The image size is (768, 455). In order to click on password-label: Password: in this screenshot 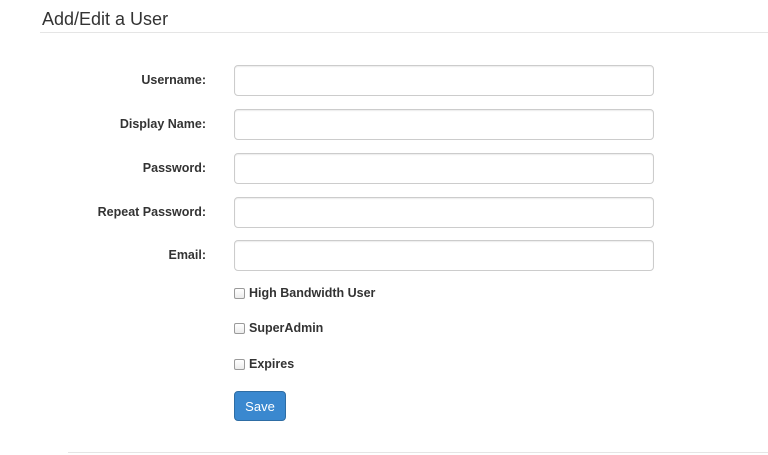, I will do `click(174, 168)`.